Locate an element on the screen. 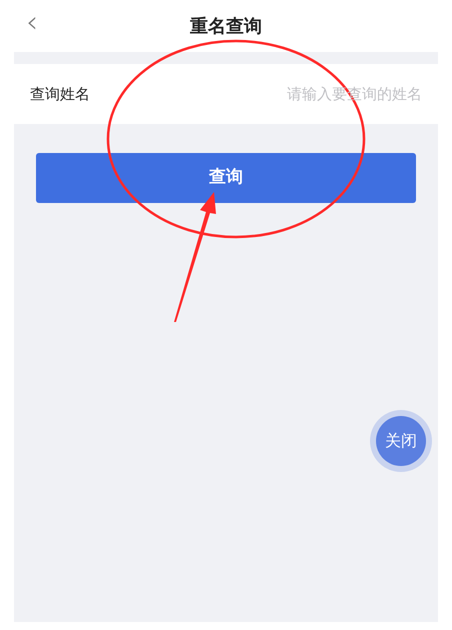 The width and height of the screenshot is (452, 630). field-label: 查询姓名 is located at coordinates (60, 94).